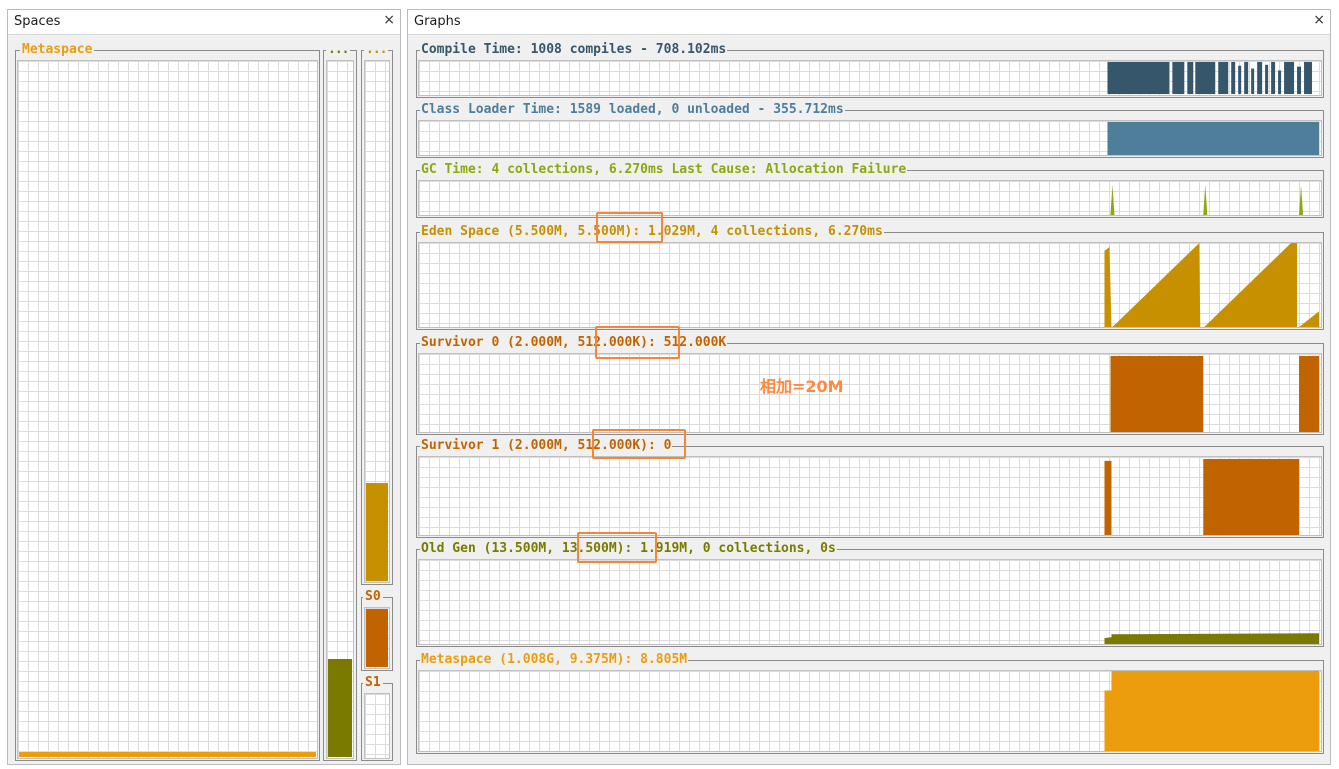  Describe the element at coordinates (373, 597) in the screenshot. I see `s0-space-label: S0` at that location.